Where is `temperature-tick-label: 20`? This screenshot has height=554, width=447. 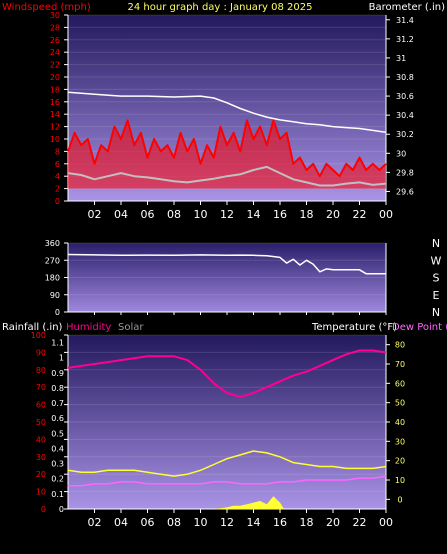
temperature-tick-label: 20 is located at coordinates (400, 461).